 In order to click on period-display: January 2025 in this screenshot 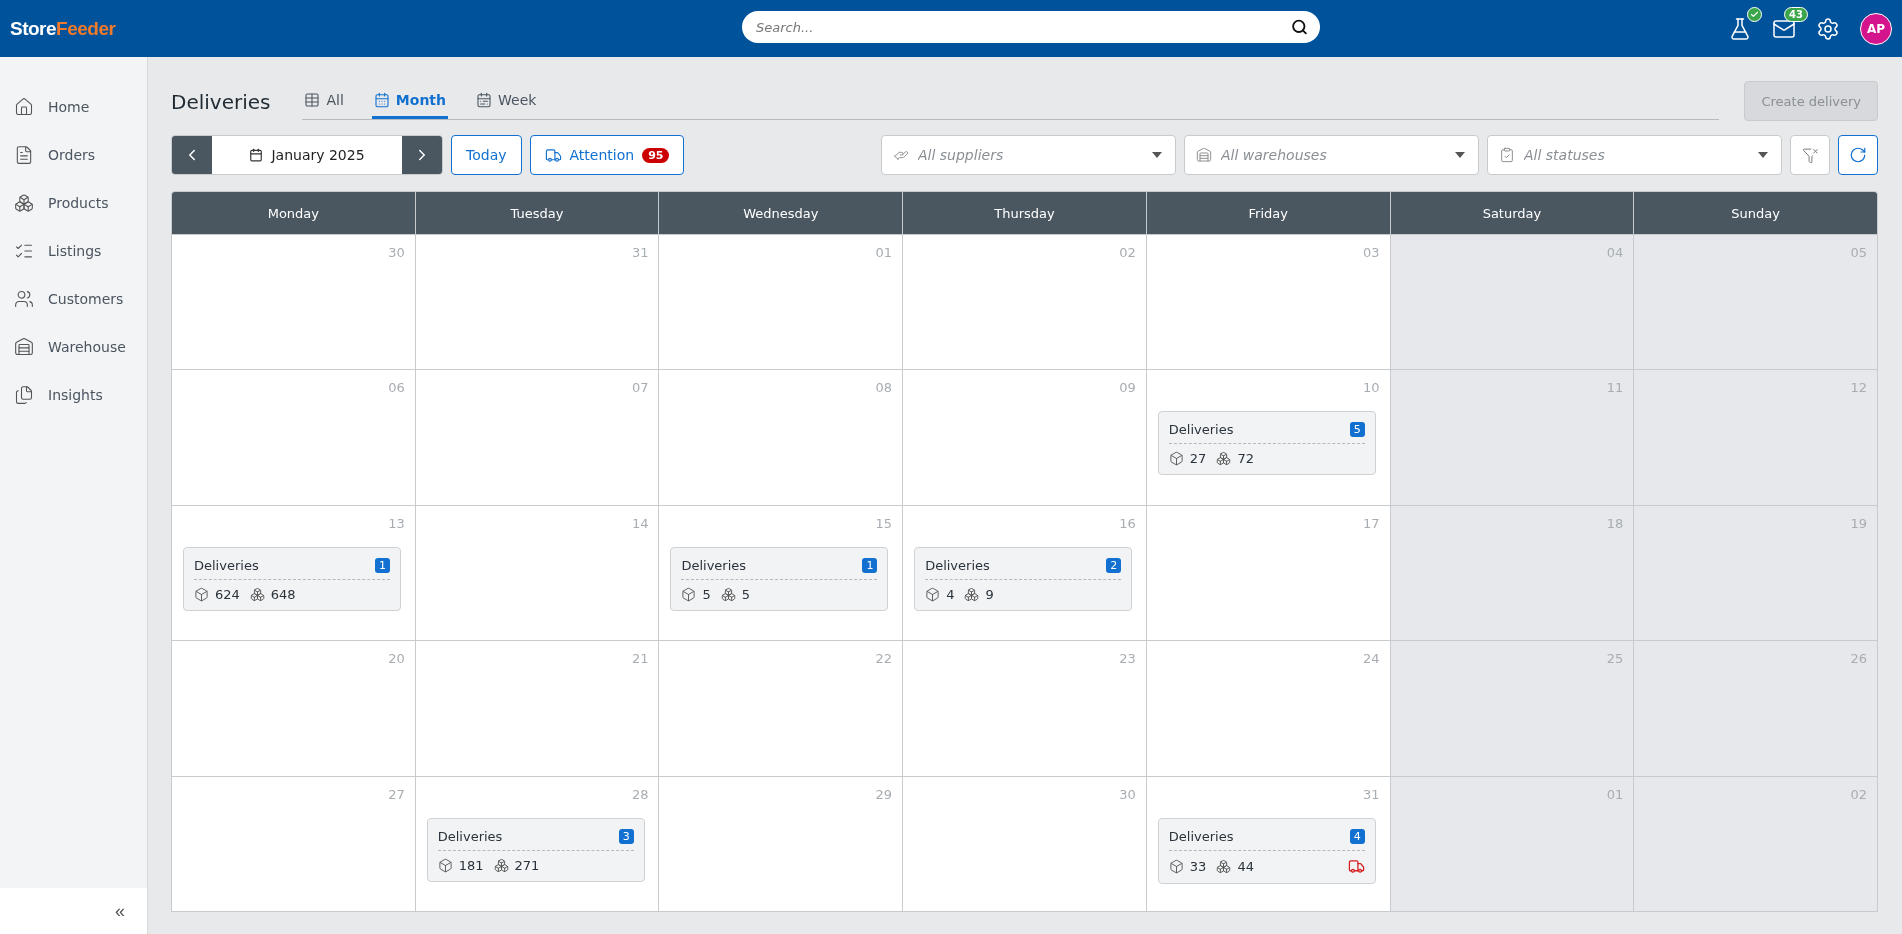, I will do `click(307, 155)`.